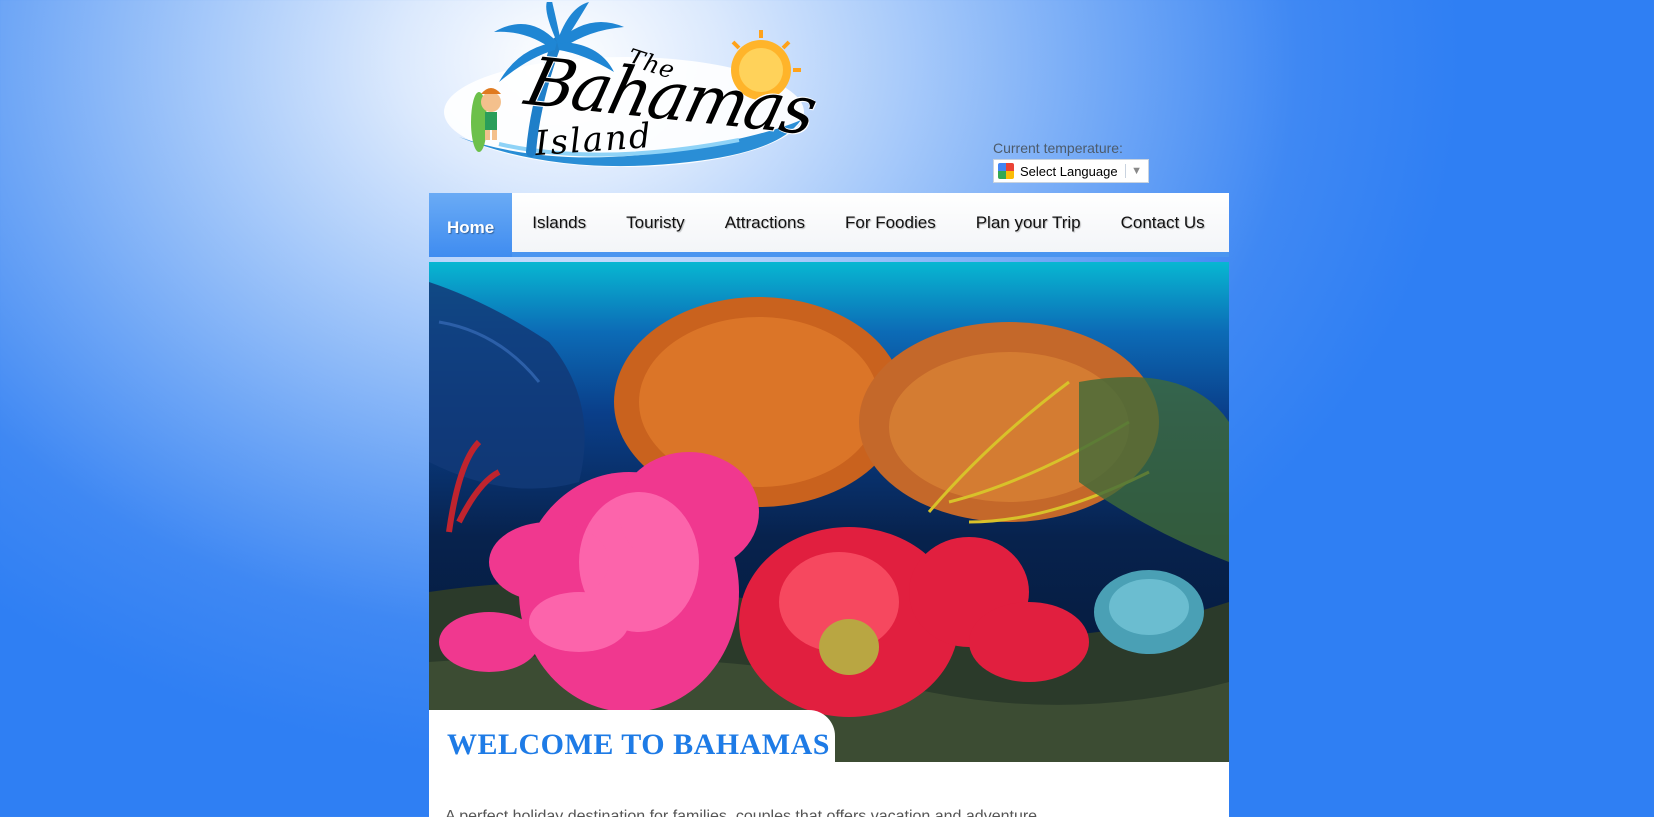 The image size is (1654, 817). What do you see at coordinates (1028, 222) in the screenshot?
I see `nav-item-plan-your-trip: Plan your Trip` at bounding box center [1028, 222].